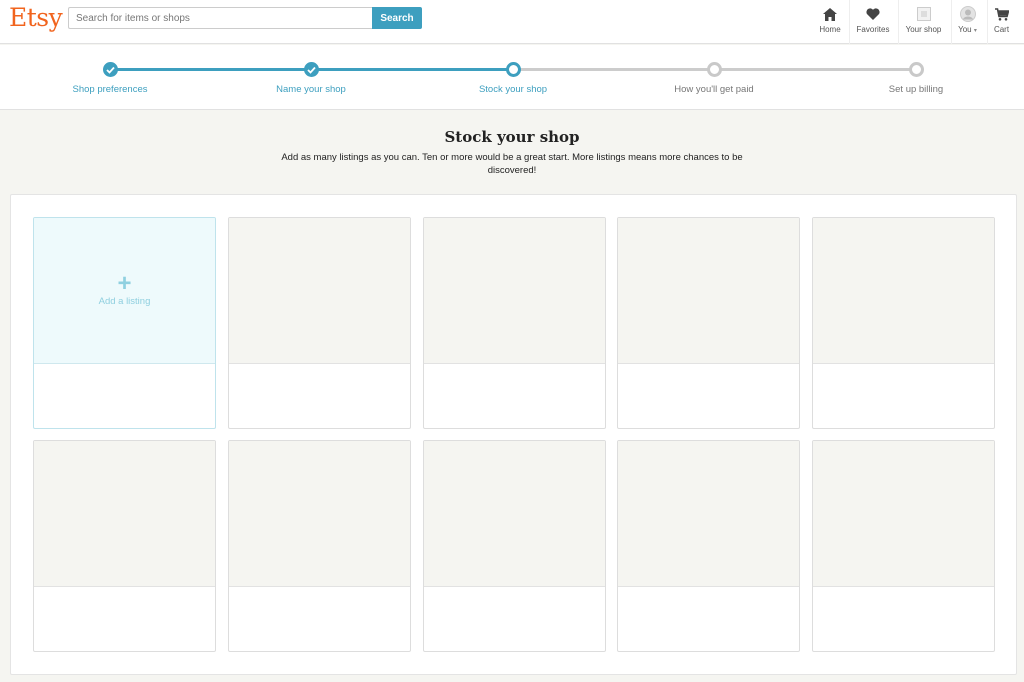  Describe the element at coordinates (220, 18) in the screenshot. I see `search-input` at that location.